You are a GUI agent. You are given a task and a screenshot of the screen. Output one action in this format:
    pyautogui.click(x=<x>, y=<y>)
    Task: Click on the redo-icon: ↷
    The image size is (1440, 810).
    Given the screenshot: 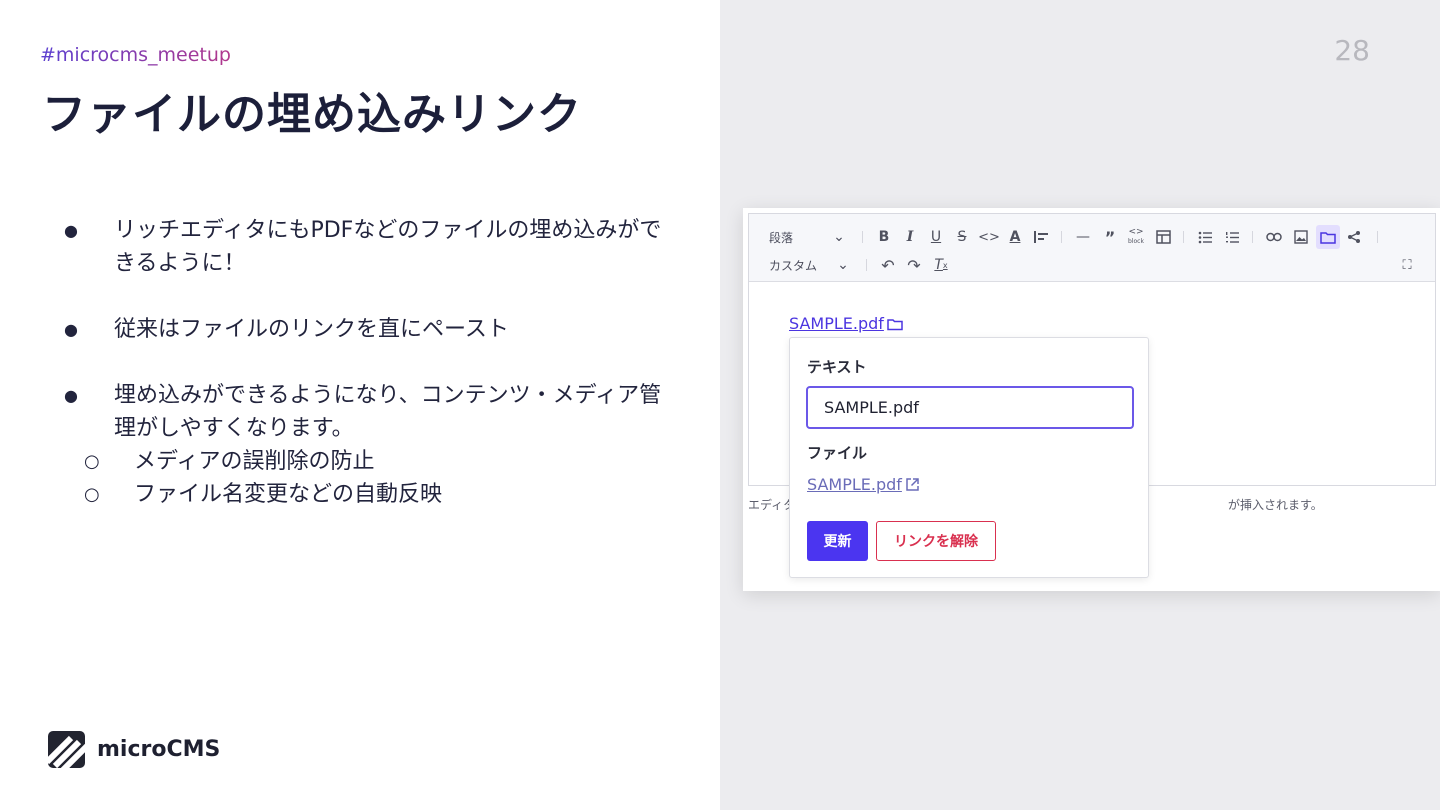 What is the action you would take?
    pyautogui.click(x=914, y=265)
    